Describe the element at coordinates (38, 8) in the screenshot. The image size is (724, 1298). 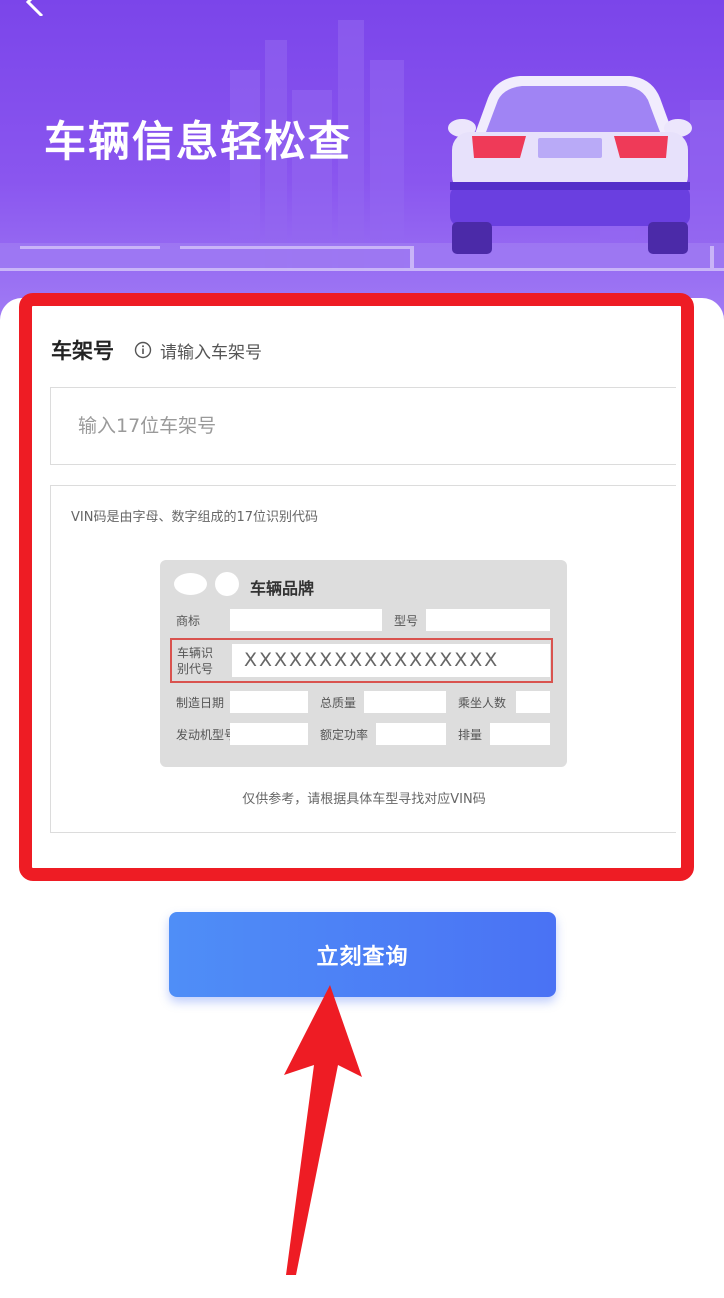
I see `back-arrow-icon` at that location.